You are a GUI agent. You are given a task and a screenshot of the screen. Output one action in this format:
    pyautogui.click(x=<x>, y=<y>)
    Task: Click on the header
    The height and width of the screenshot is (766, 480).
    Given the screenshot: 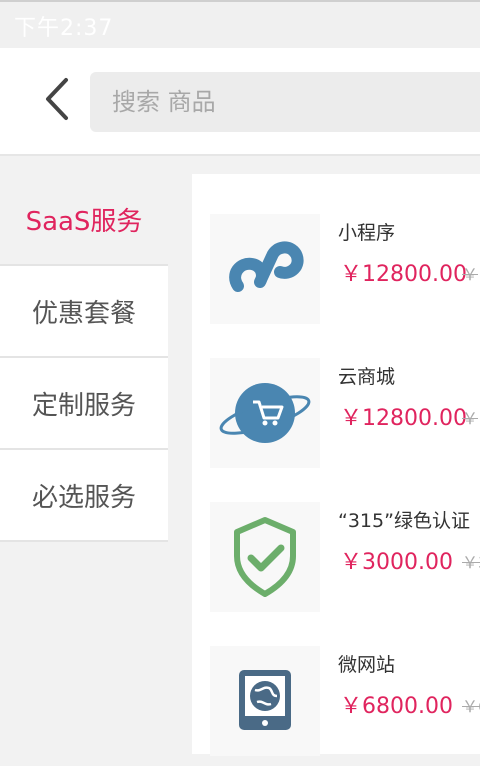 What is the action you would take?
    pyautogui.click(x=240, y=102)
    